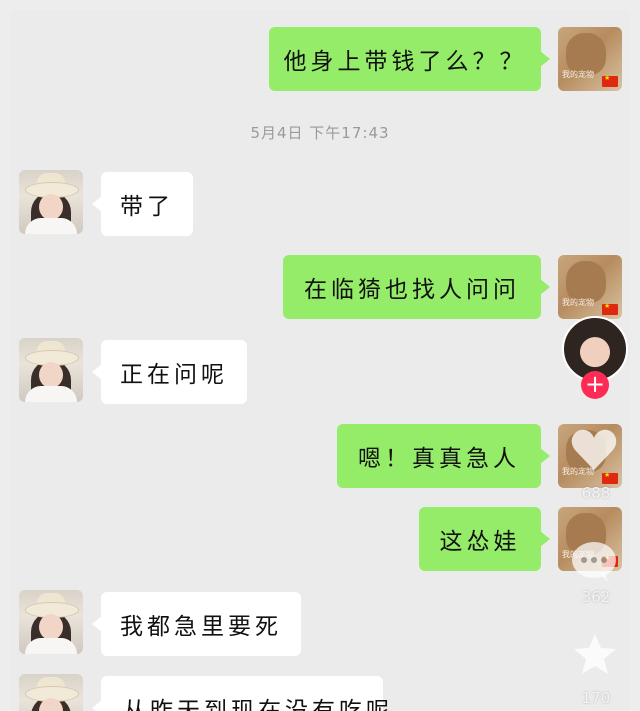 The height and width of the screenshot is (711, 640). I want to click on share-count: 170, so click(596, 698).